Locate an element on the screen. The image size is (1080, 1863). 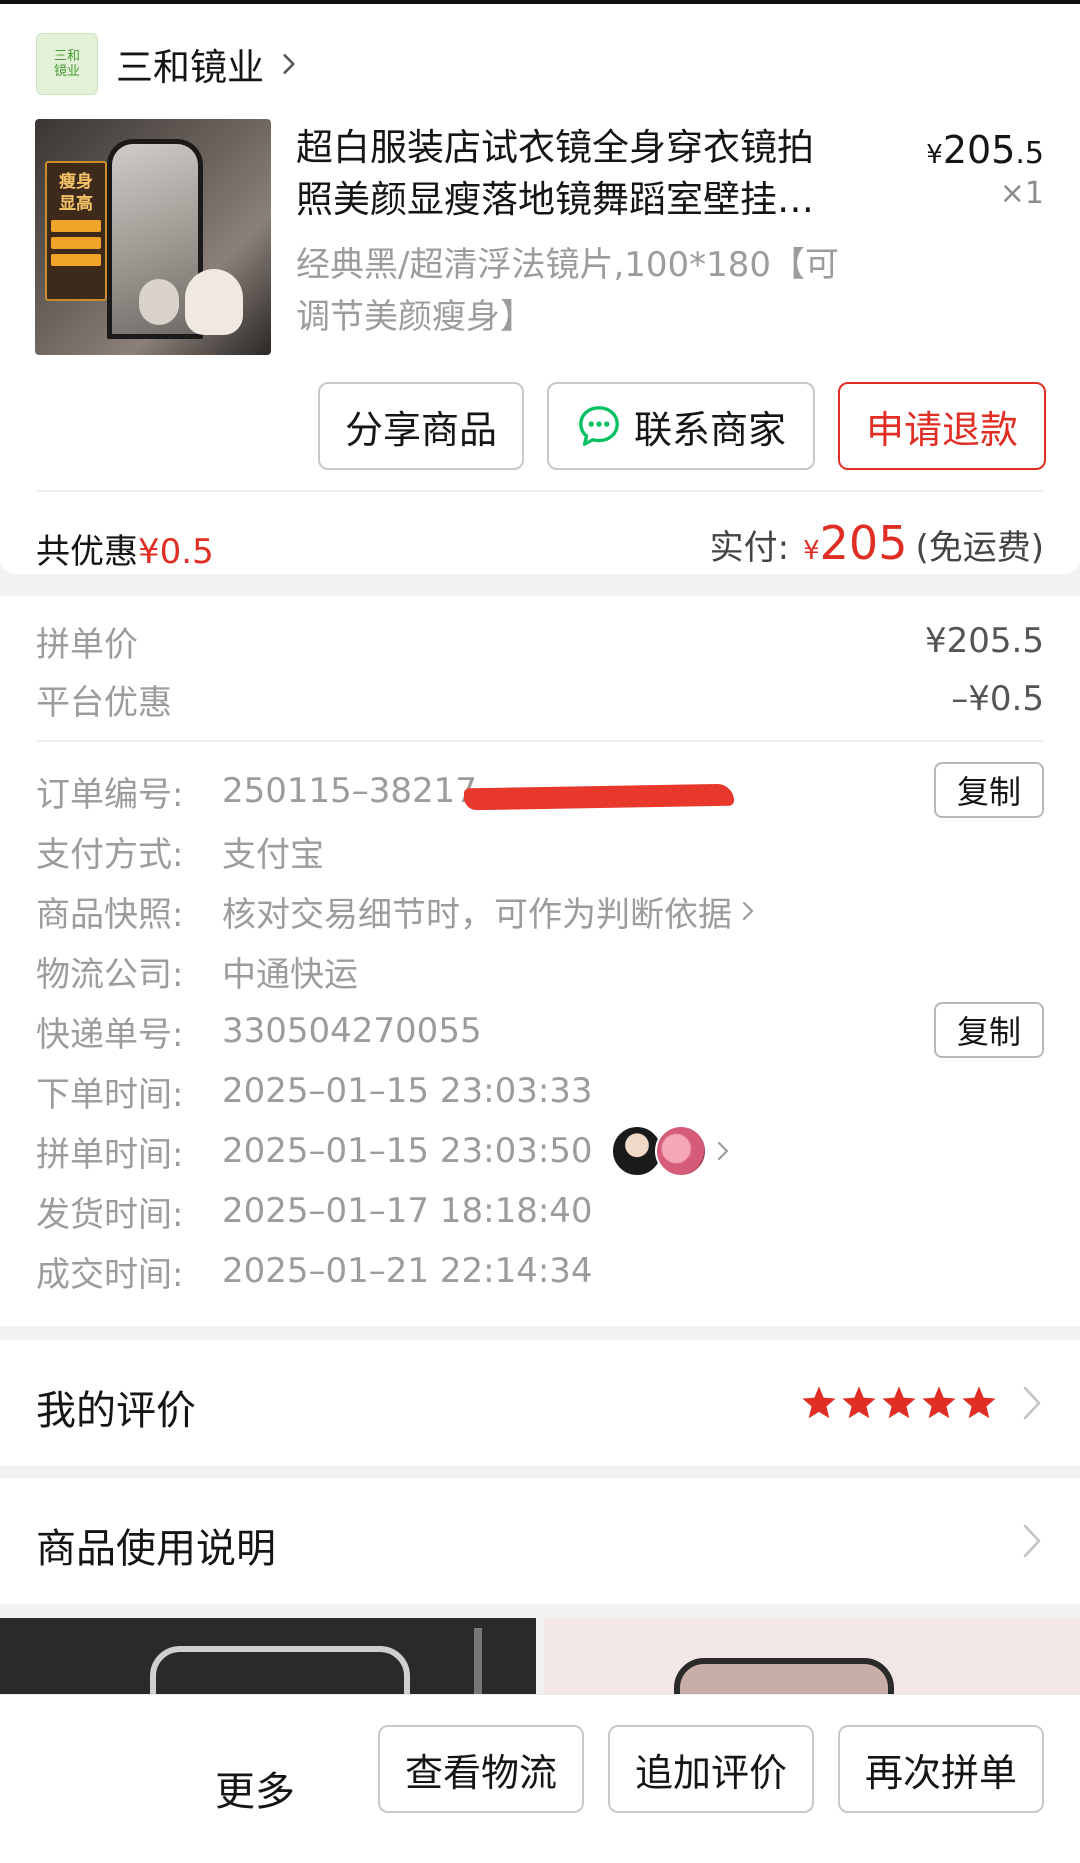
view-logistics-label: 查看物流 is located at coordinates (480, 1772).